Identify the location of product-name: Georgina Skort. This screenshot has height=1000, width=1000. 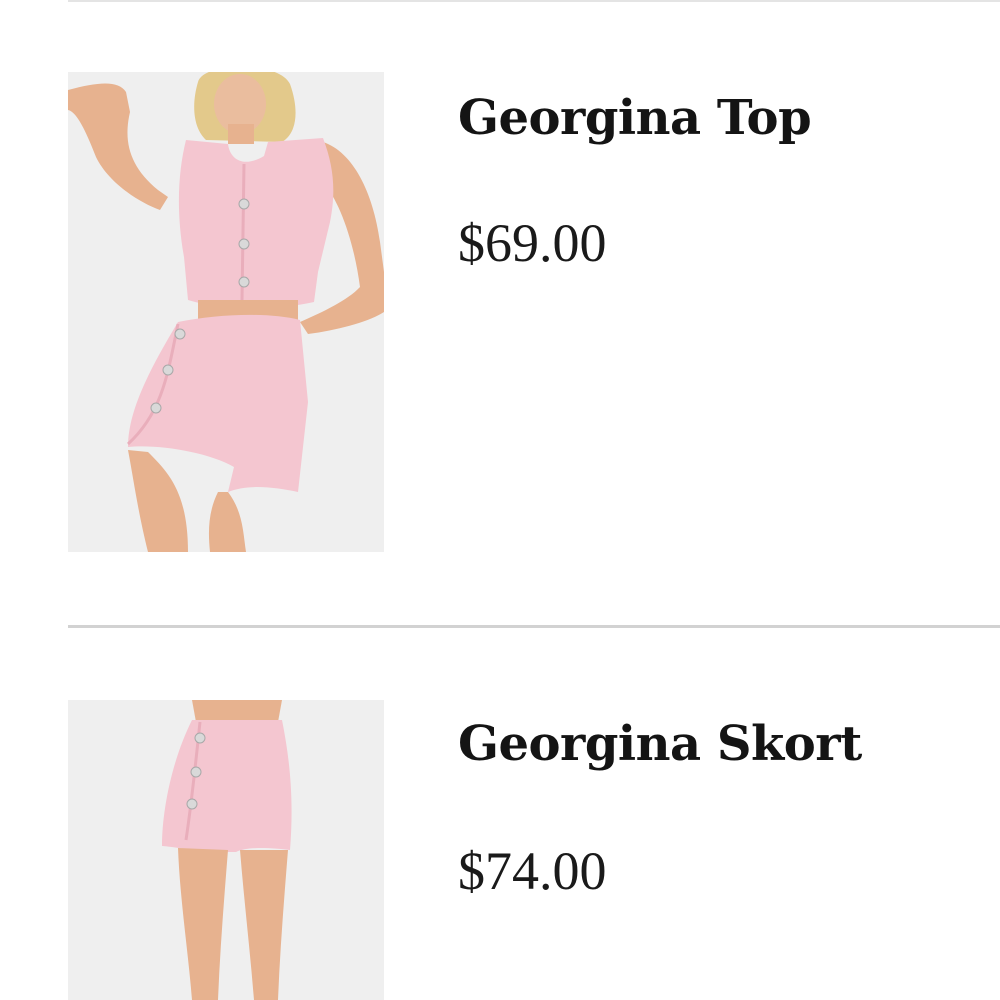
(660, 744).